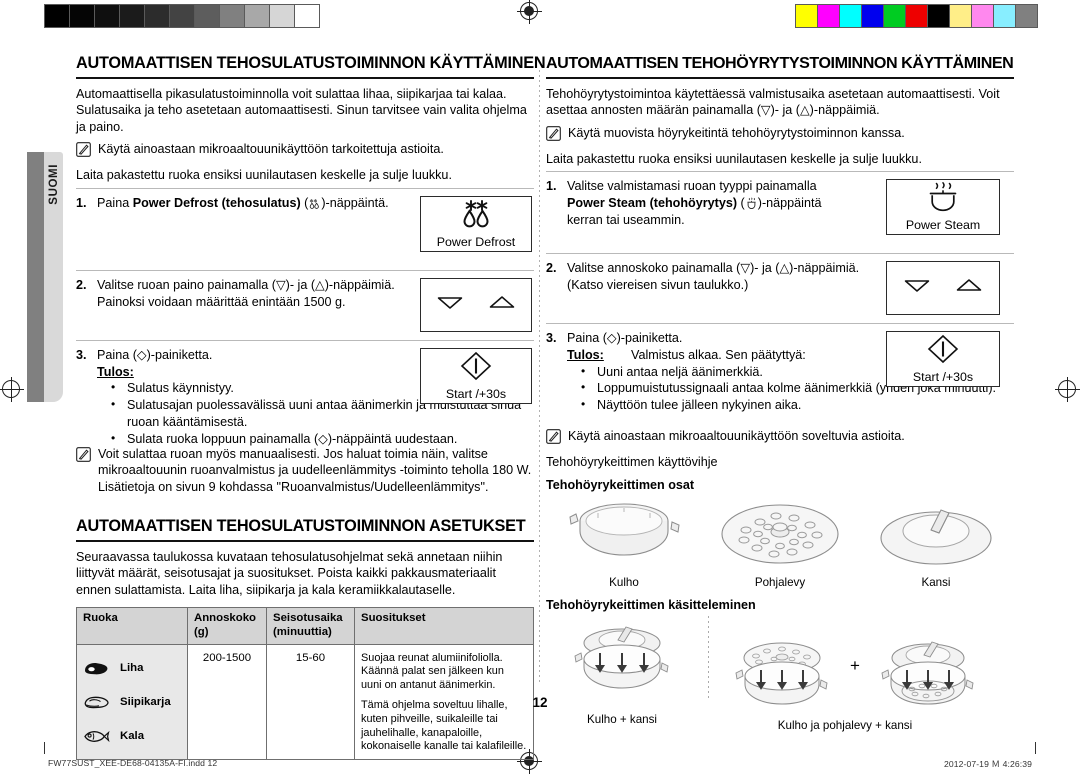 This screenshot has height=782, width=1080. What do you see at coordinates (622, 675) in the screenshot?
I see `figure-bowl-lid: Kulho + kansi` at bounding box center [622, 675].